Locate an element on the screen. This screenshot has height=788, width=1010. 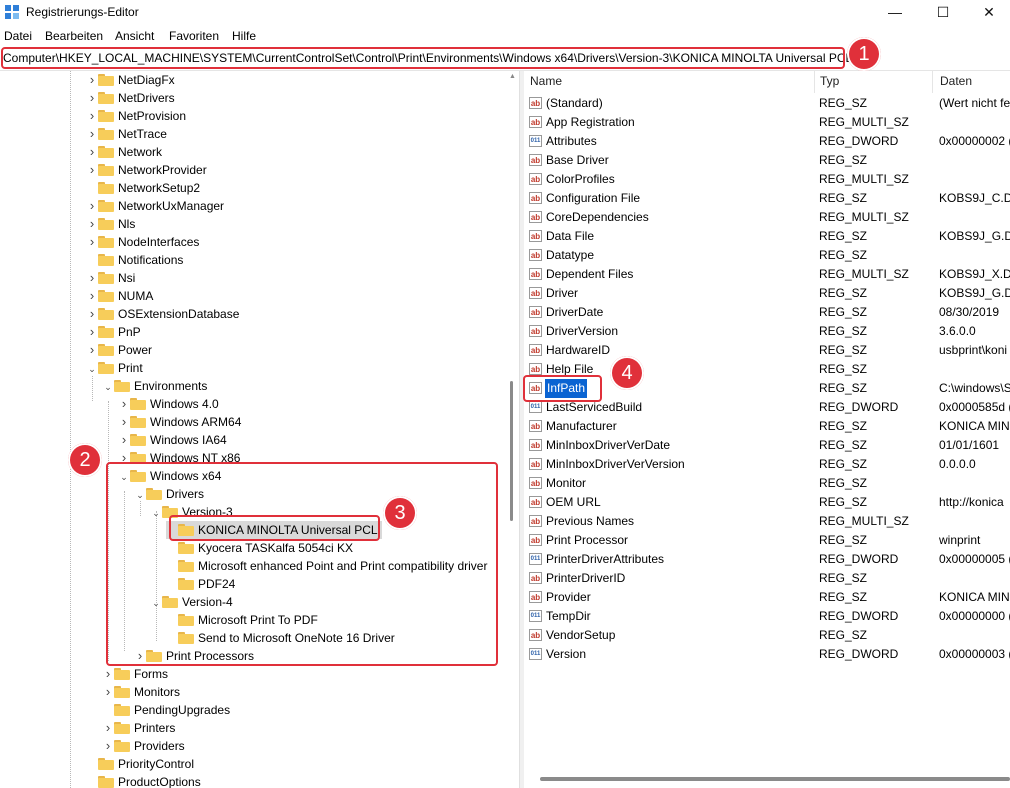
tree-node: › Windows 4.0 is located at coordinates (168, 404).